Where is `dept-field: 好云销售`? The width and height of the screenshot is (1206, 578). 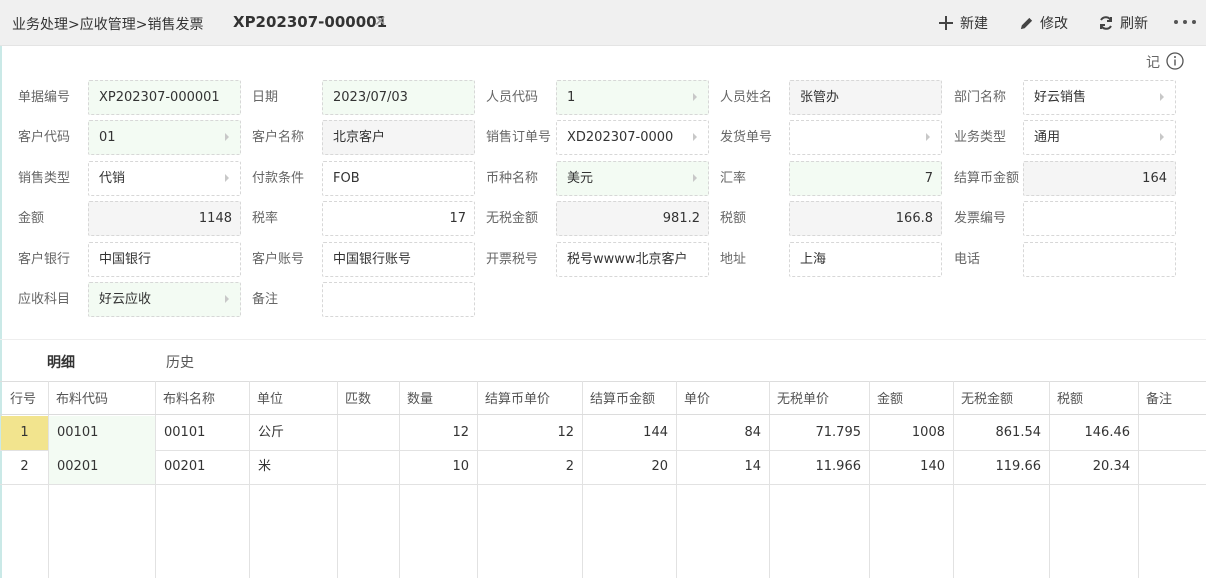
dept-field: 好云销售 is located at coordinates (1099, 97).